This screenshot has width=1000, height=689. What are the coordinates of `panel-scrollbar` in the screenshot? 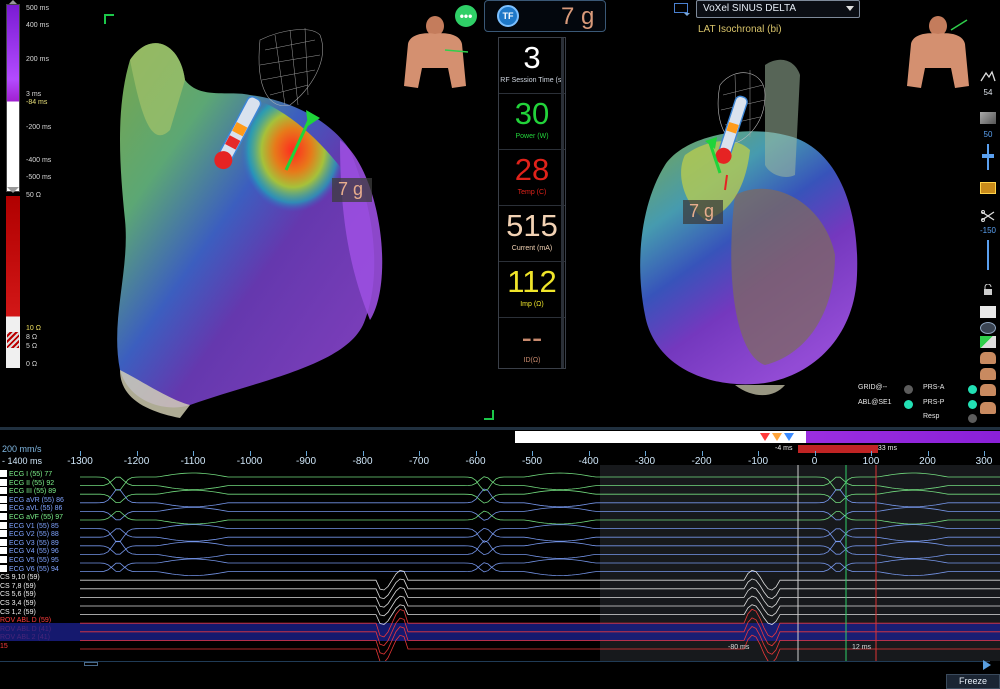 It's located at (562, 203).